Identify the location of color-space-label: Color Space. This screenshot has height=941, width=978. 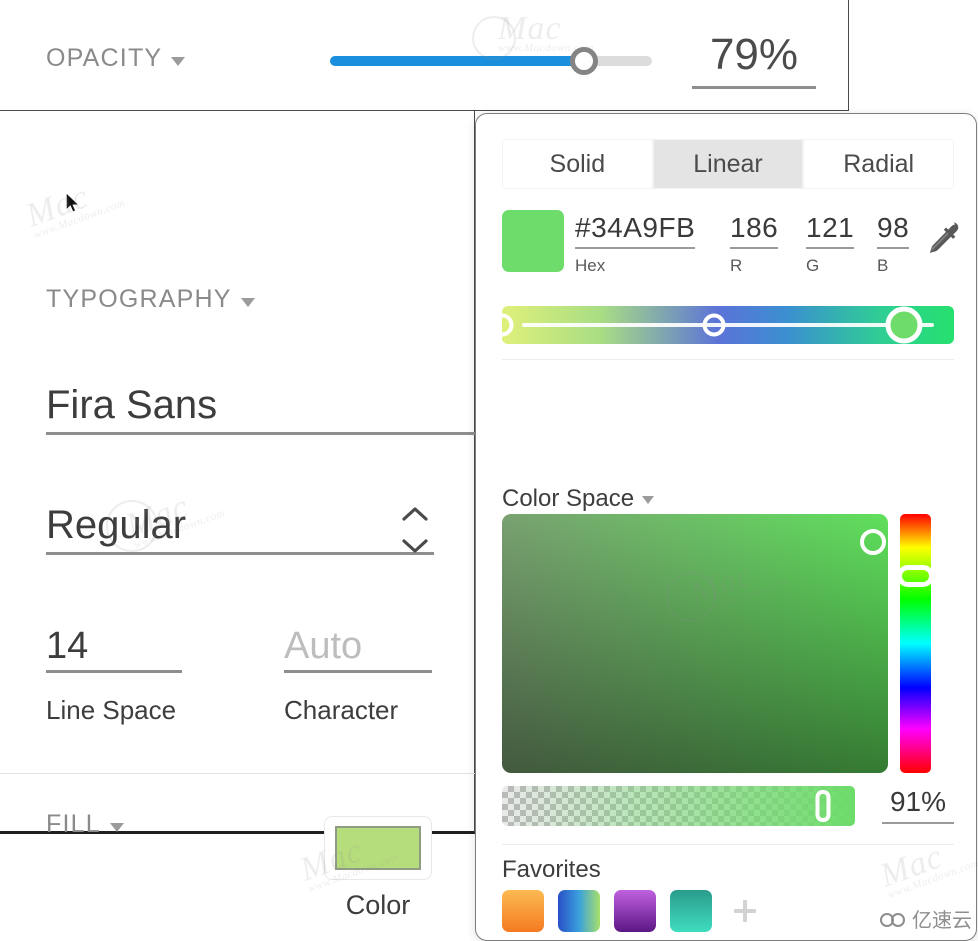
(568, 498).